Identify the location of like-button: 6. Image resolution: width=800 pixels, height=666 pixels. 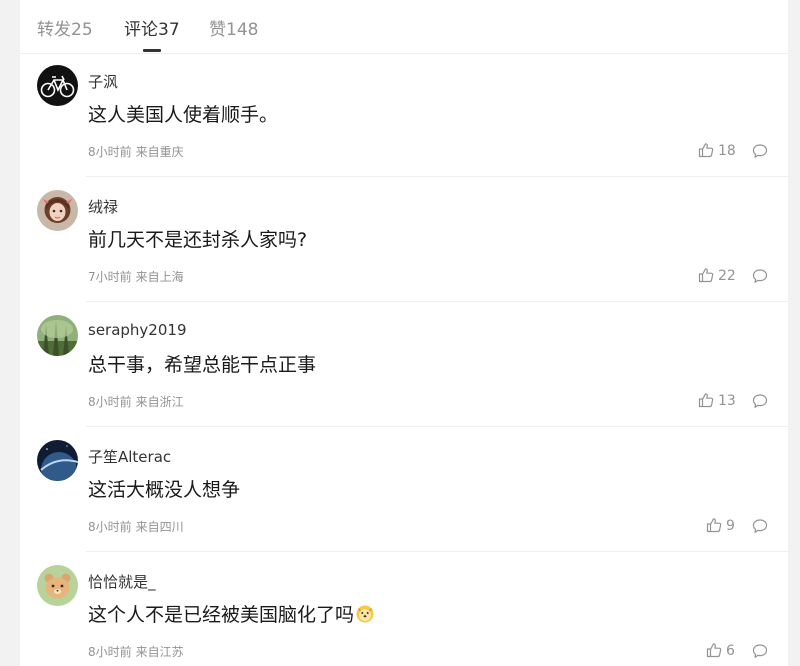
(720, 650).